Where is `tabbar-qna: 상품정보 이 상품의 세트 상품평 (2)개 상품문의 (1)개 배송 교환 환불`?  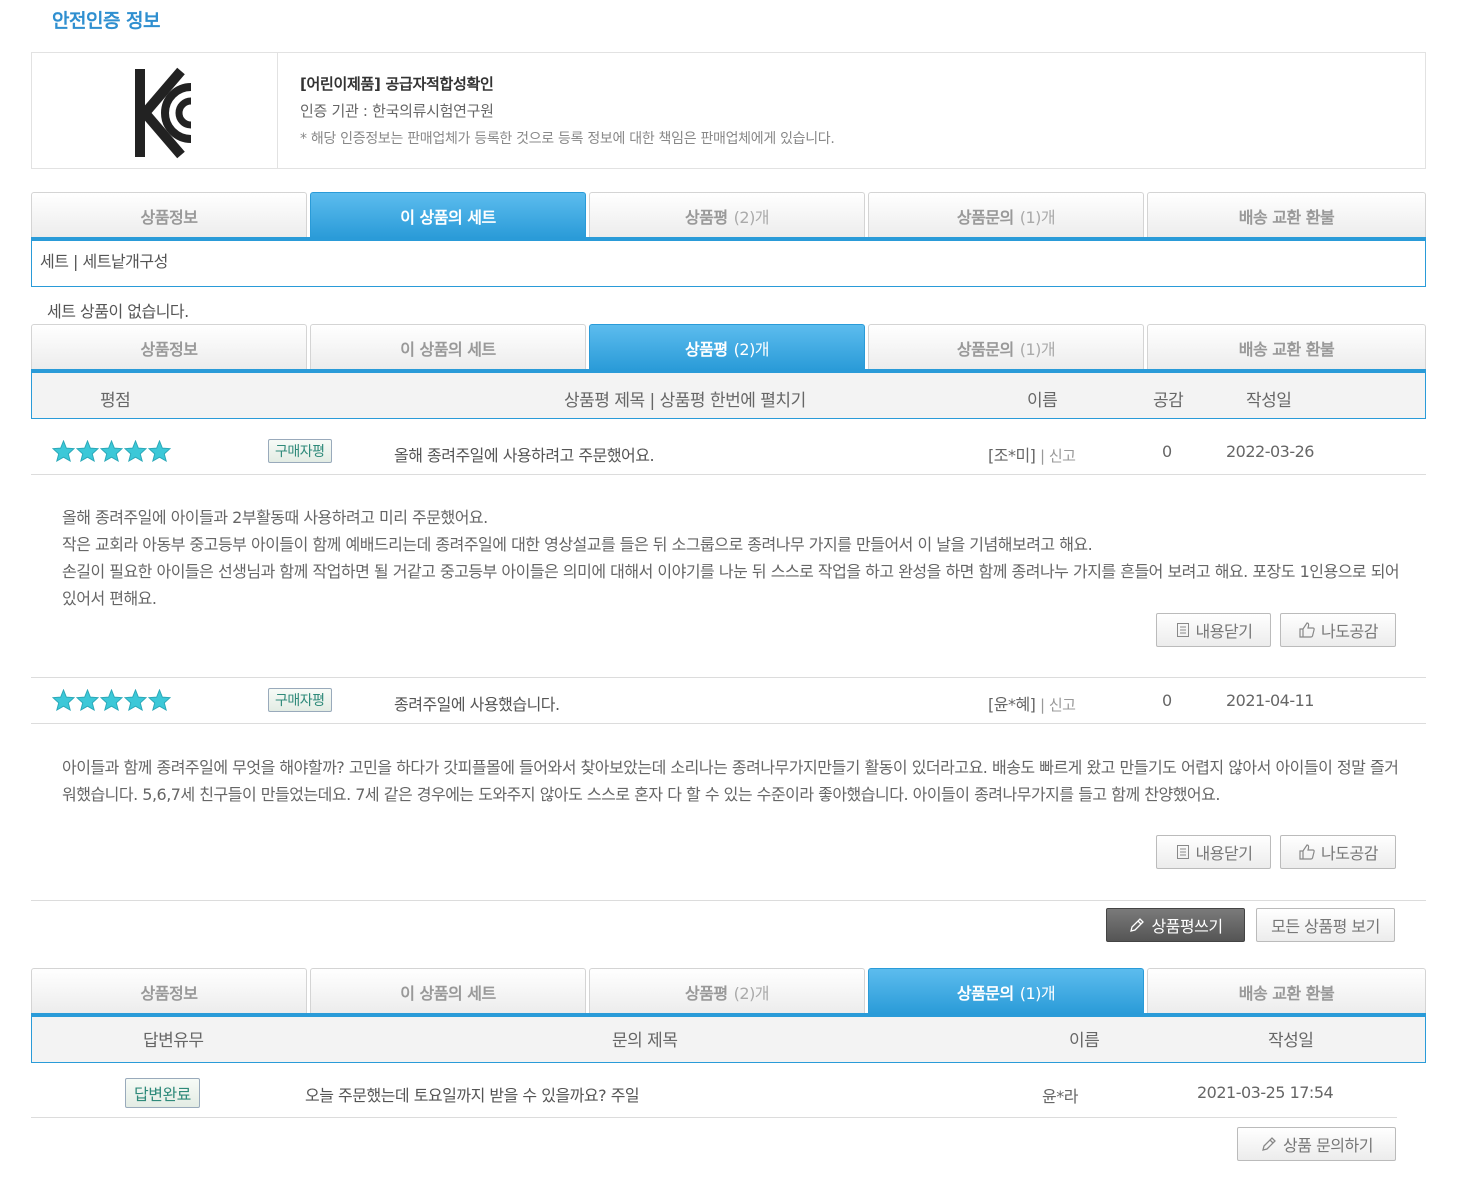 tabbar-qna: 상품정보 이 상품의 세트 상품평 (2)개 상품문의 (1)개 배송 교환 환불 is located at coordinates (728, 992).